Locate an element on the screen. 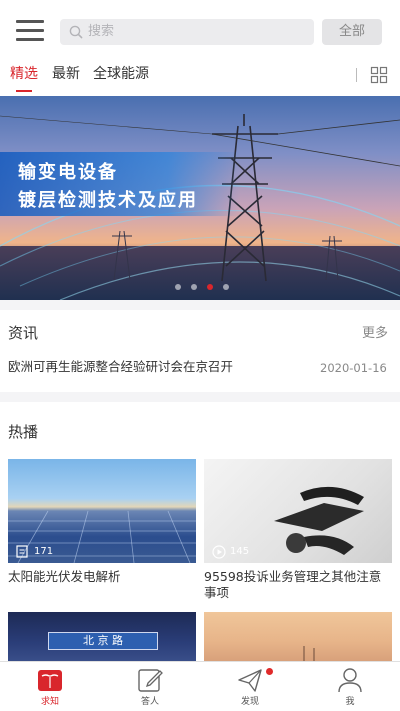  carousel-dot-active is located at coordinates (210, 287).